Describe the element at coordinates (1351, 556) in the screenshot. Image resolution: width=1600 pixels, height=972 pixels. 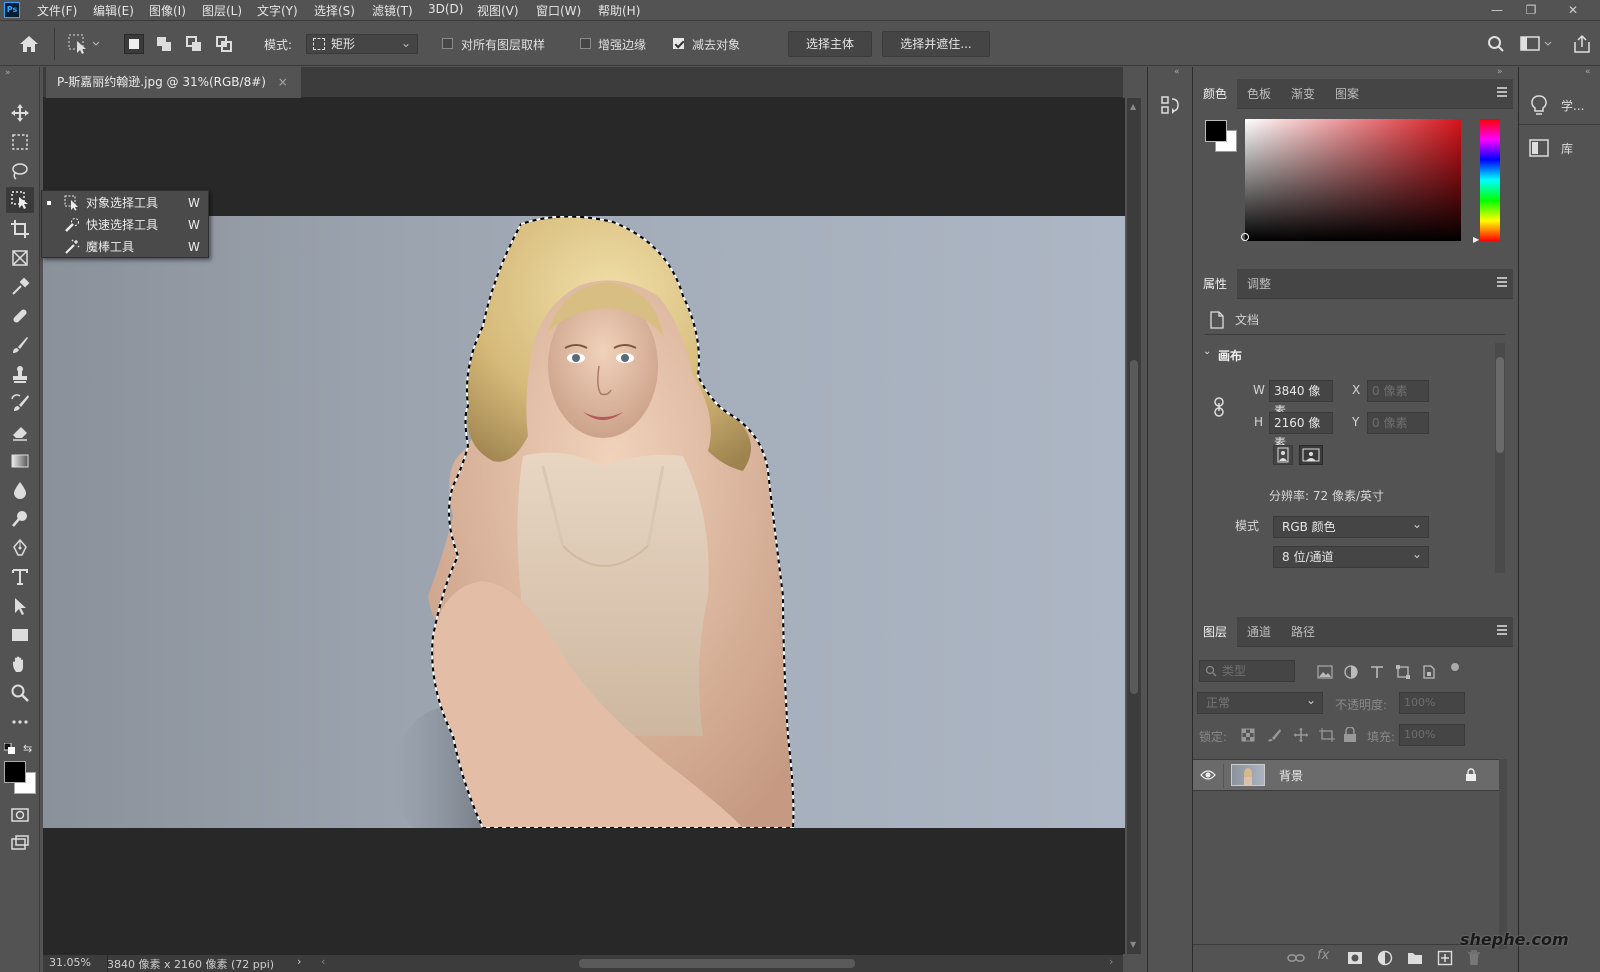
I see `bit-depth-select: 8 位/通道` at that location.